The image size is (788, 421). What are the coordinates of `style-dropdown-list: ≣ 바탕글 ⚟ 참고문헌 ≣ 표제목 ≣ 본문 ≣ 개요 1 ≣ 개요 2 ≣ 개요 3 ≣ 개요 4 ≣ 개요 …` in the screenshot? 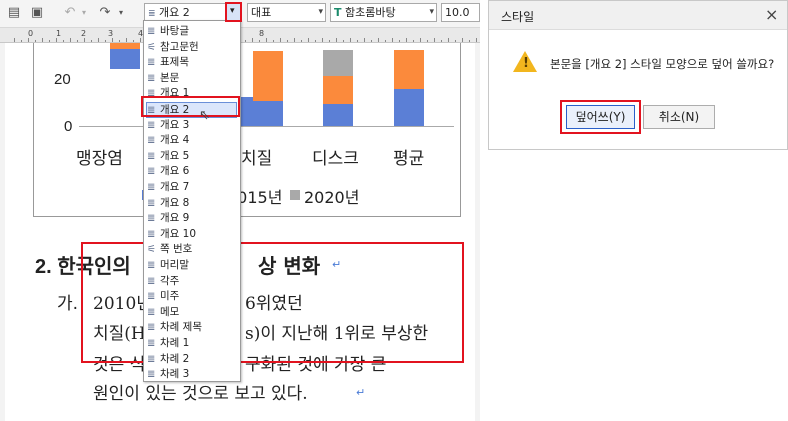 It's located at (192, 201).